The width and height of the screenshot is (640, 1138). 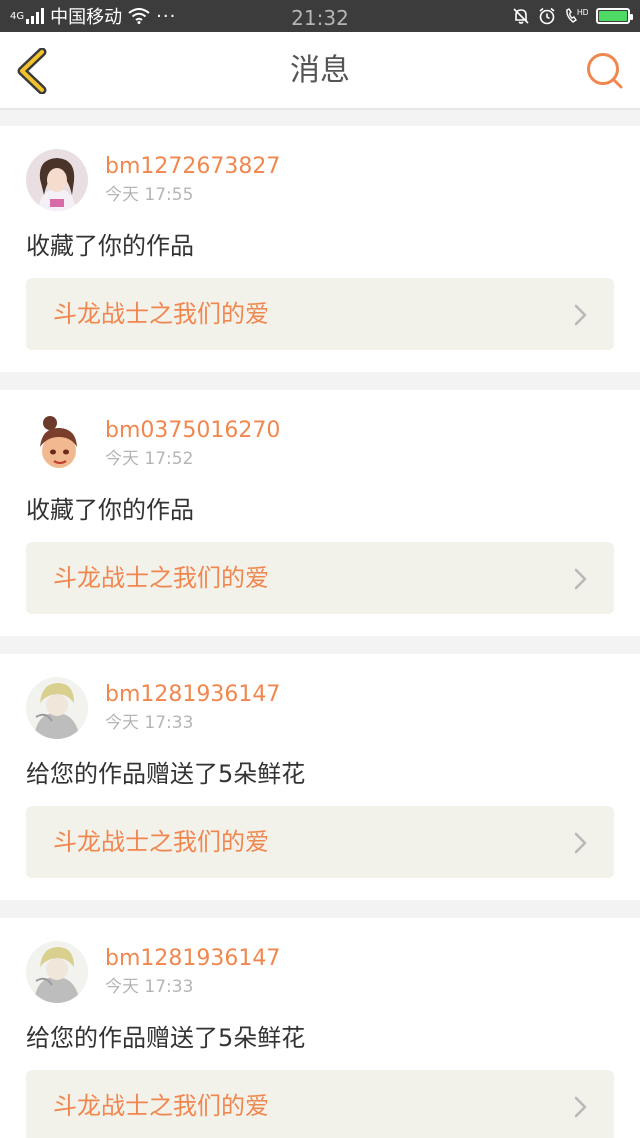 I want to click on username: bm0375016270, so click(x=192, y=431).